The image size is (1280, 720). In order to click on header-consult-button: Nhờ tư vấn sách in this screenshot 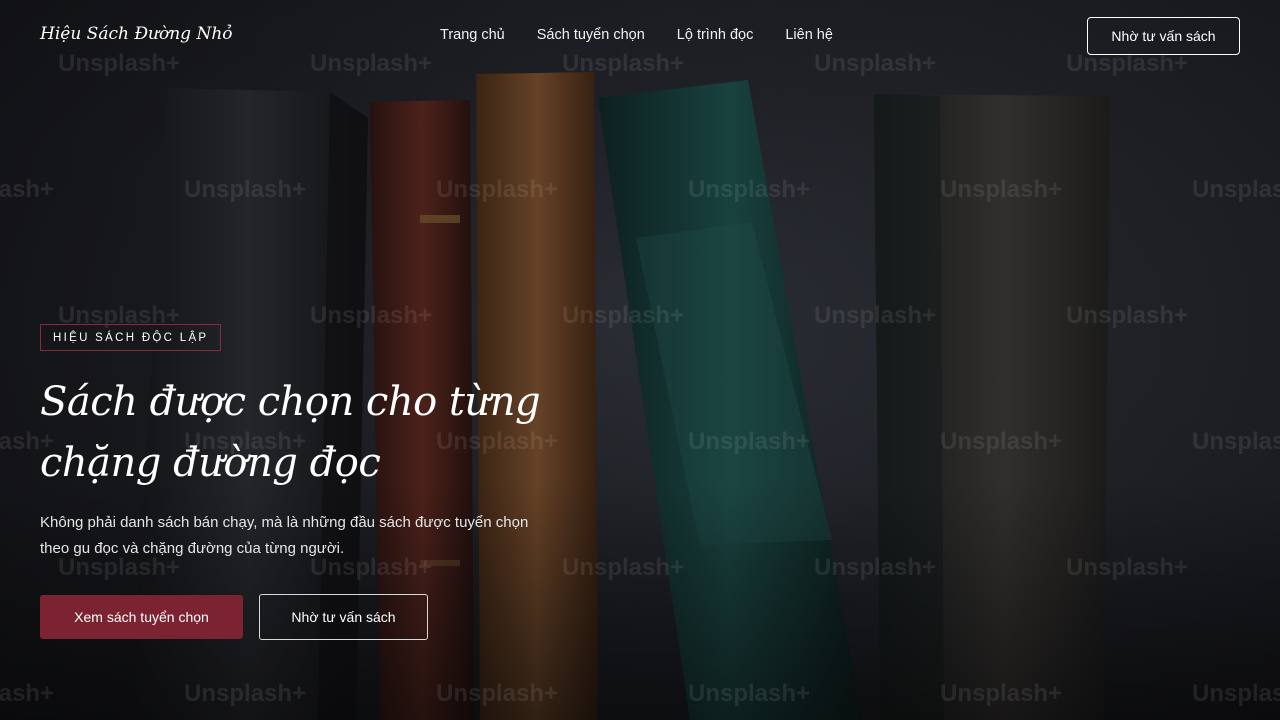, I will do `click(1163, 36)`.